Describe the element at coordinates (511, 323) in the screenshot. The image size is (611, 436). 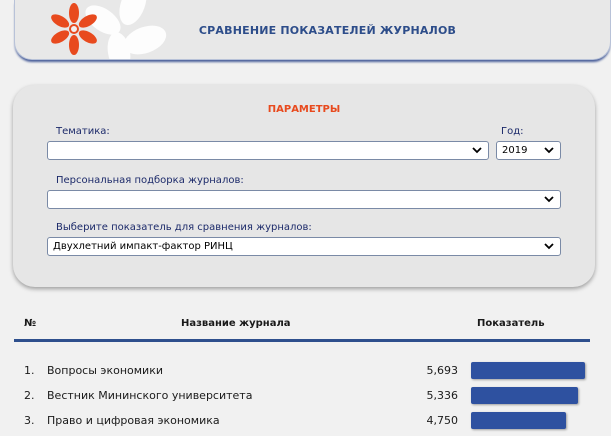
I see `column-header-indicator: Показатель` at that location.